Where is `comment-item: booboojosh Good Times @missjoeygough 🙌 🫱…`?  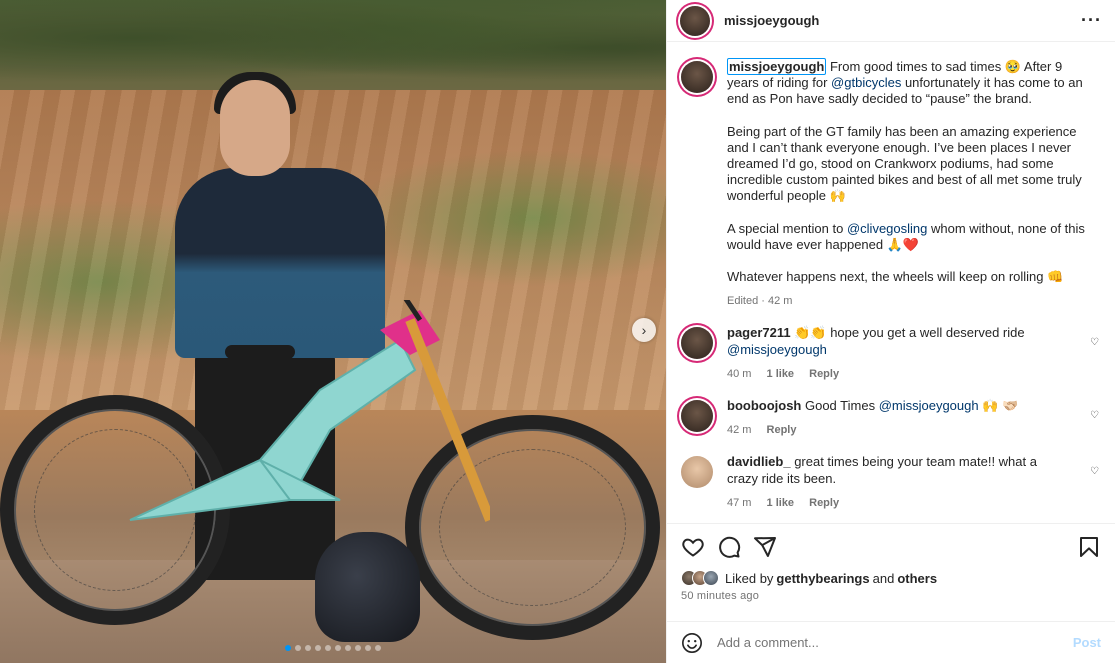 comment-item: booboojosh Good Times @missjoeygough 🙌 🫱… is located at coordinates (891, 418).